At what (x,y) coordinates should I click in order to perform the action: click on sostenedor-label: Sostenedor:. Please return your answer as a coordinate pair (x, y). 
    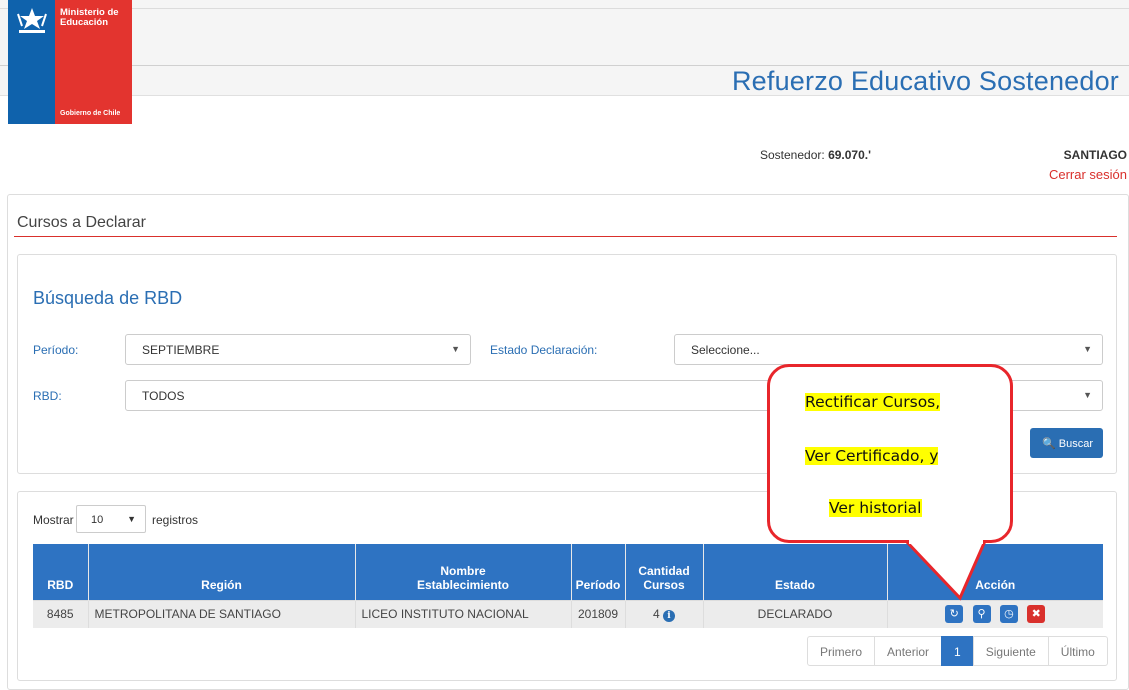
    Looking at the image, I should click on (792, 155).